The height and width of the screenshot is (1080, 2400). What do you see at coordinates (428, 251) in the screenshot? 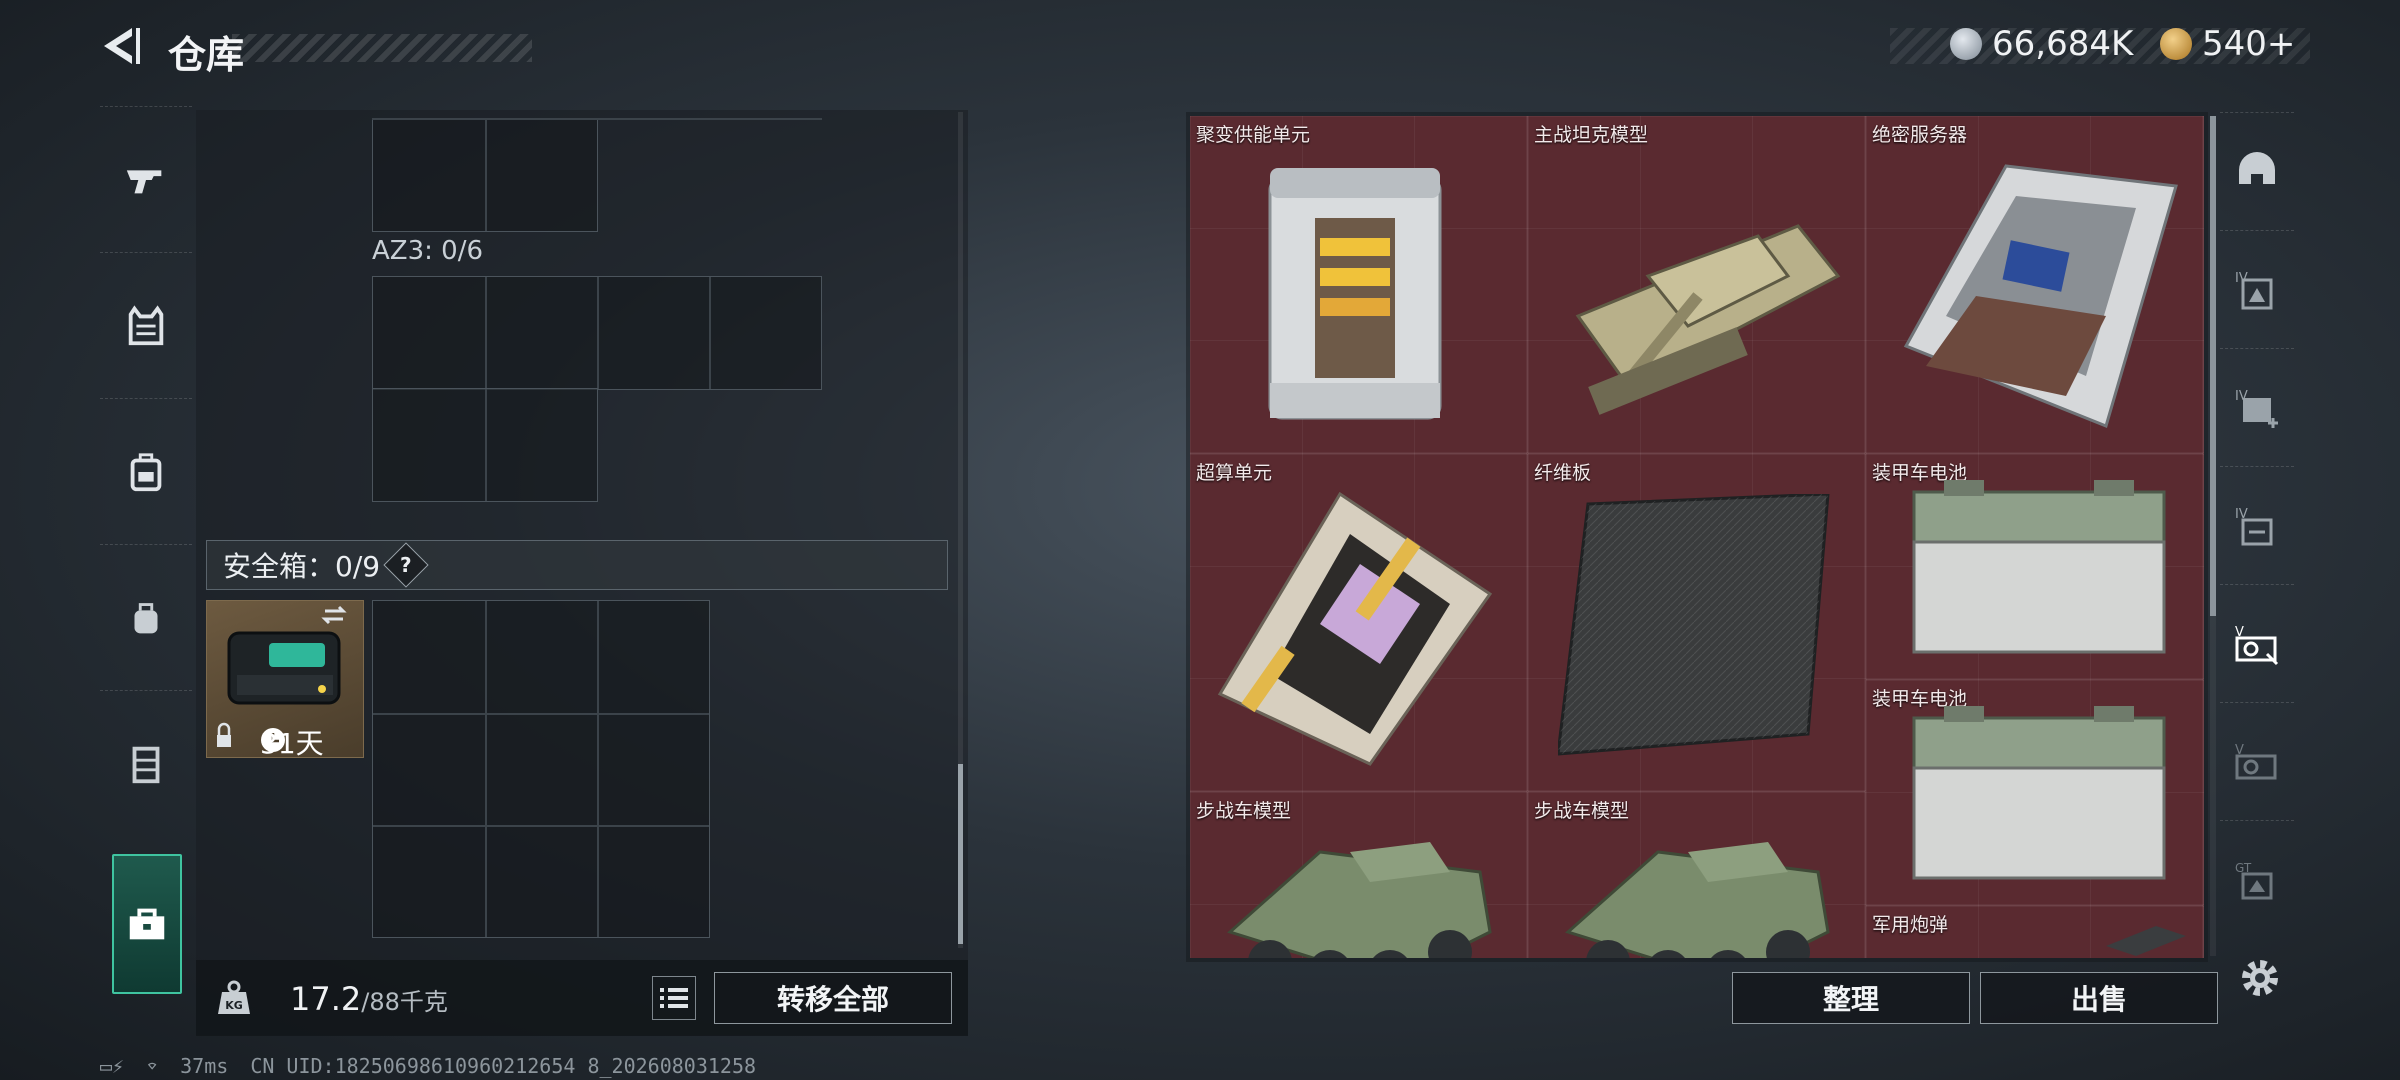
I see `az3-capacity-label: AZ3: 0/6` at bounding box center [428, 251].